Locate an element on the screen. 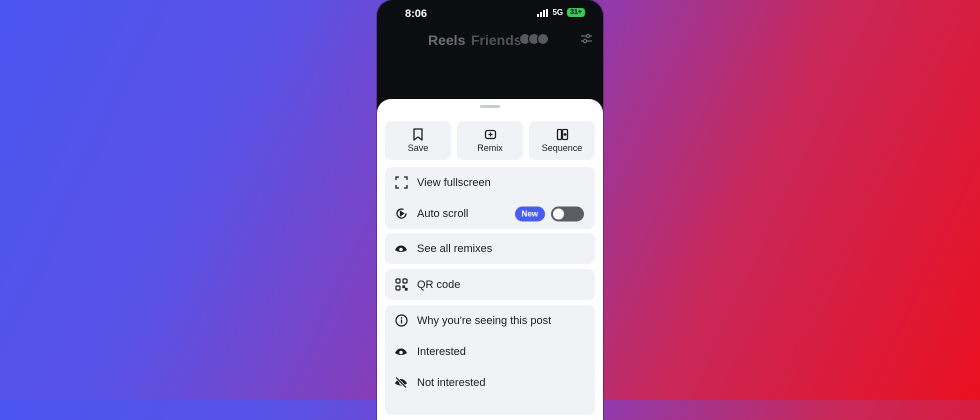 This screenshot has width=980, height=420. not-interested-label: Not interested is located at coordinates (451, 382).